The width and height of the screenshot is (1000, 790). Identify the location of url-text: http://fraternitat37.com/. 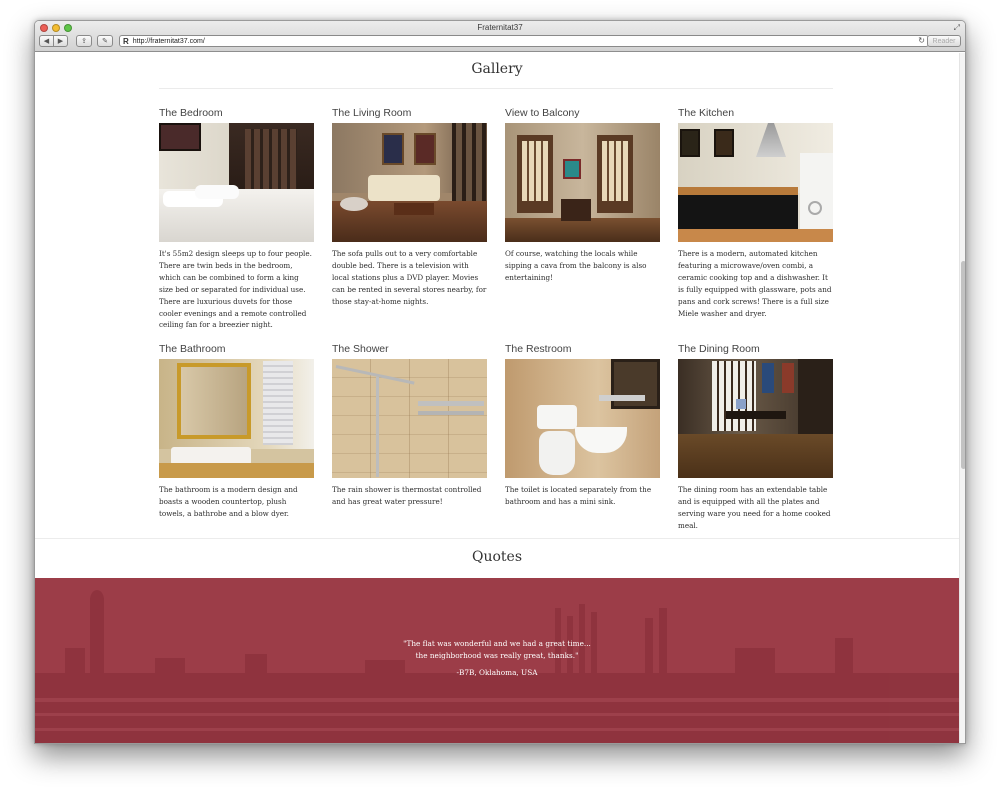
(169, 41).